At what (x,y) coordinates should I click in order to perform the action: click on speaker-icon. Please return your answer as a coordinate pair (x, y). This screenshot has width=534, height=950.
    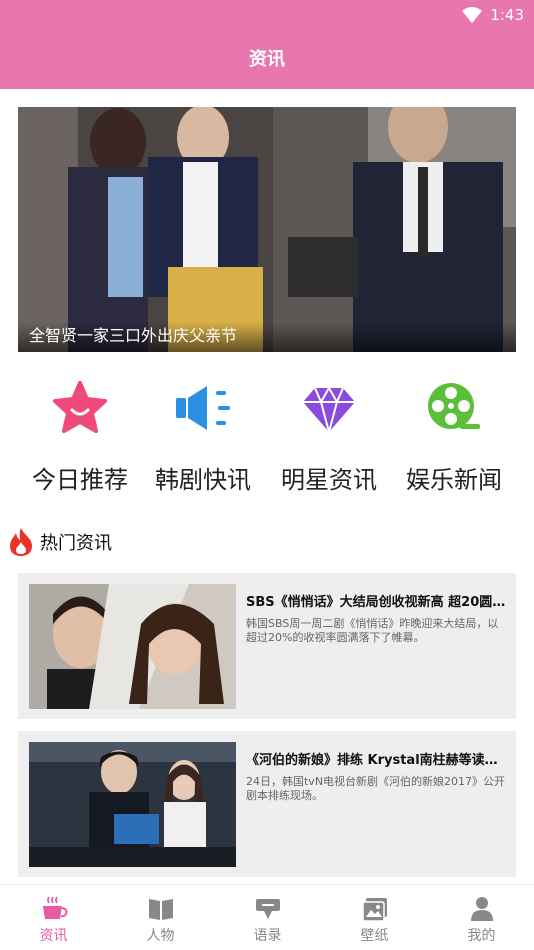
    Looking at the image, I should click on (203, 408).